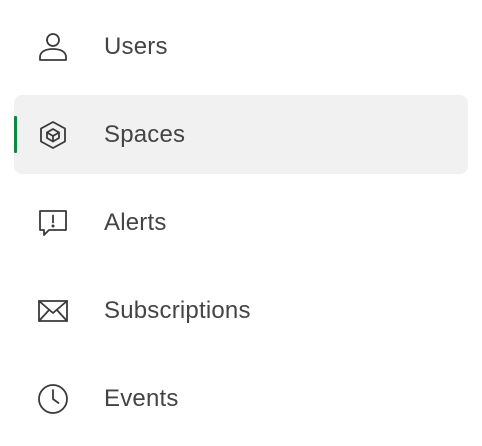  I want to click on active-indicator, so click(15, 134).